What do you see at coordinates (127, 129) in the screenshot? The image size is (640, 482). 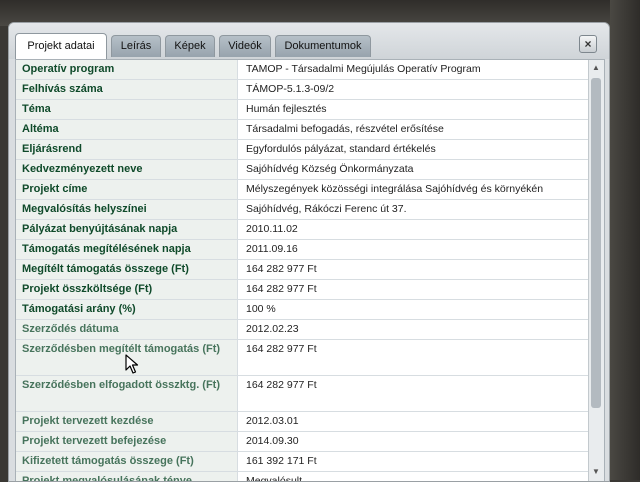 I see `row-label: Altéma` at bounding box center [127, 129].